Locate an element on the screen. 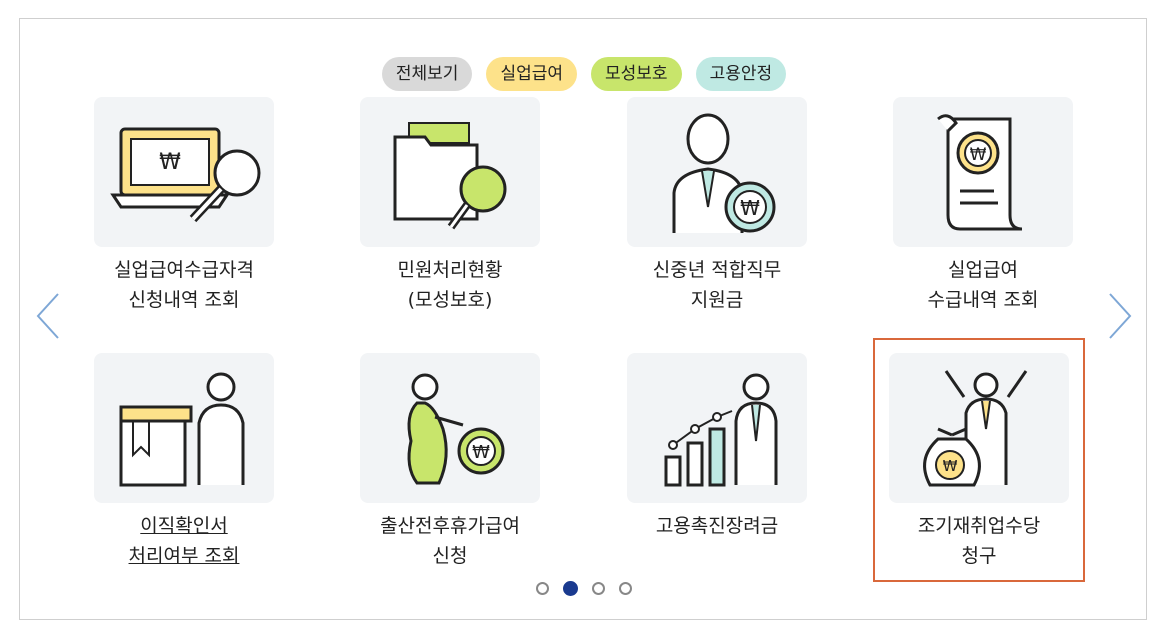 The width and height of the screenshot is (1167, 638). tile-maternity-leave-benefit: ₩ 출산전후휴가급여 신청 is located at coordinates (450, 462).